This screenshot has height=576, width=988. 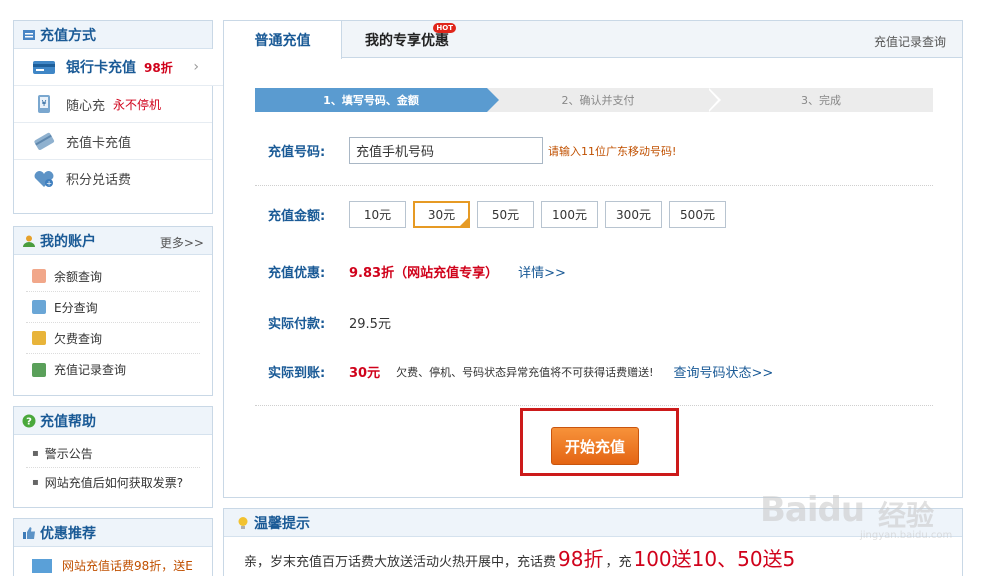 What do you see at coordinates (505, 214) in the screenshot?
I see `amount-option-50: 50元` at bounding box center [505, 214].